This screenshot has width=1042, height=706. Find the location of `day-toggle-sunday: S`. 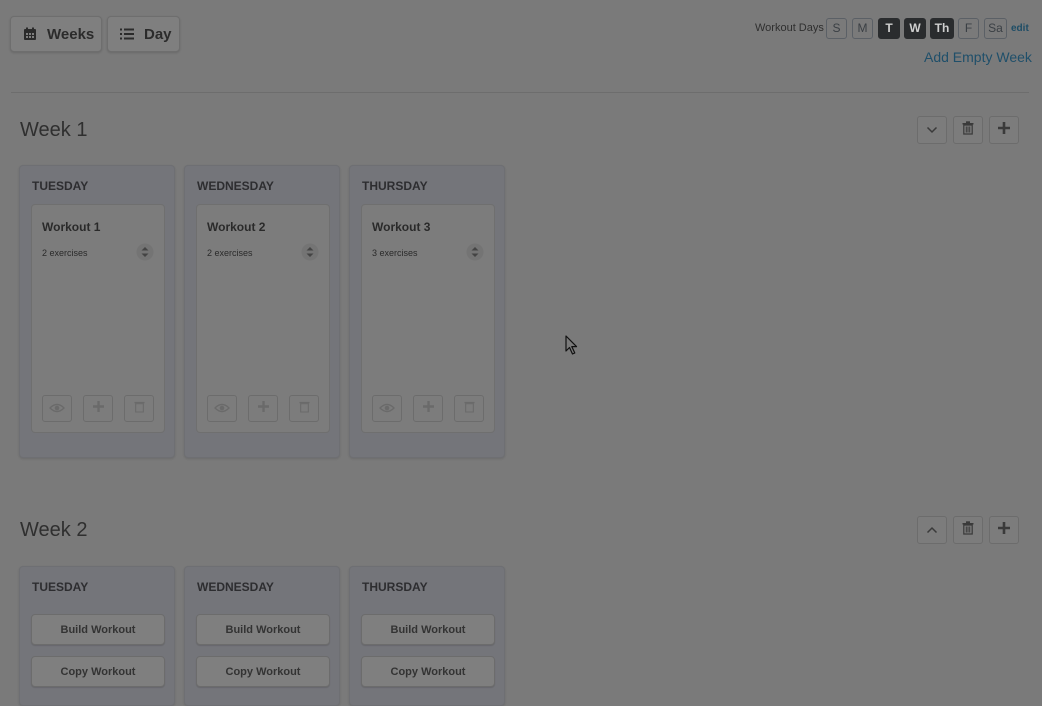

day-toggle-sunday: S is located at coordinates (836, 28).